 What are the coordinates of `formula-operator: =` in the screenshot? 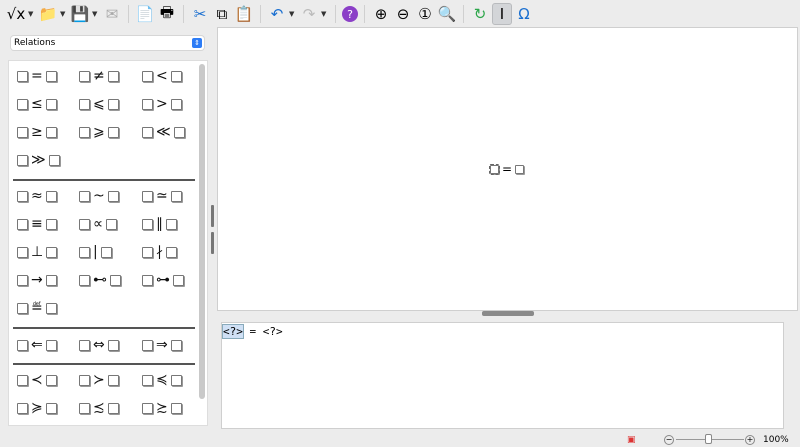 It's located at (507, 169).